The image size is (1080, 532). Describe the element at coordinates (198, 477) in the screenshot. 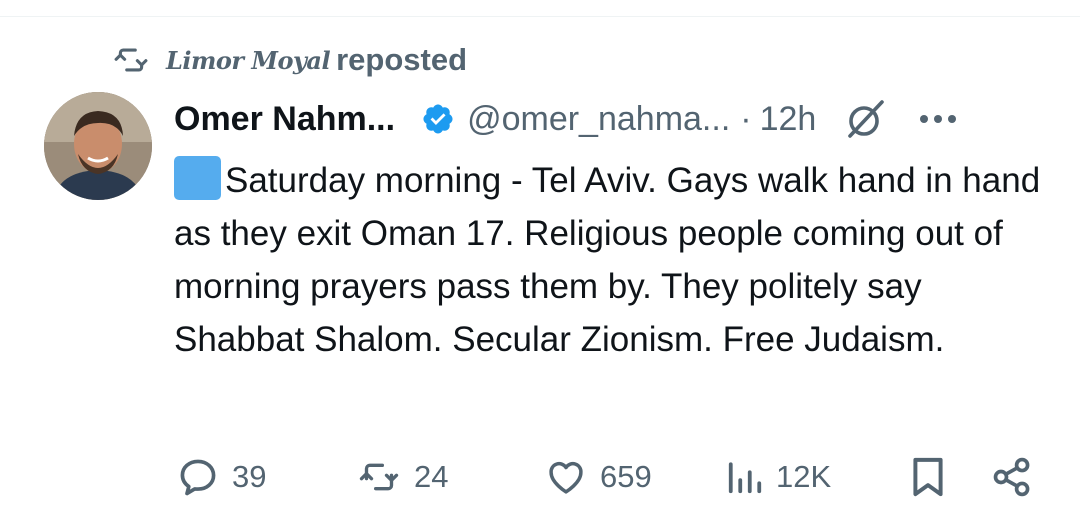

I see `reply-icon` at that location.